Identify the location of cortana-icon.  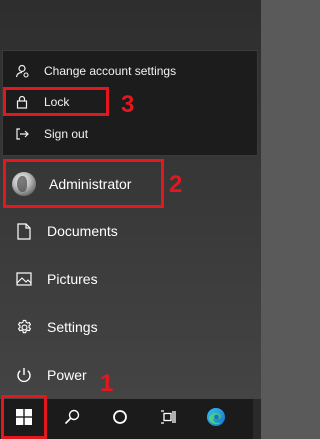
(120, 419).